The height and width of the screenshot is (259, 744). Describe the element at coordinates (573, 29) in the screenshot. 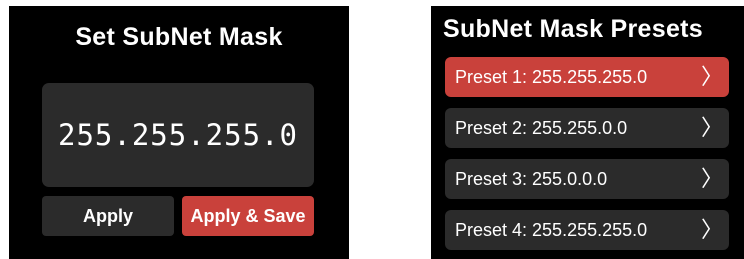

I see `panel-title: SubNet Mask Presets` at that location.